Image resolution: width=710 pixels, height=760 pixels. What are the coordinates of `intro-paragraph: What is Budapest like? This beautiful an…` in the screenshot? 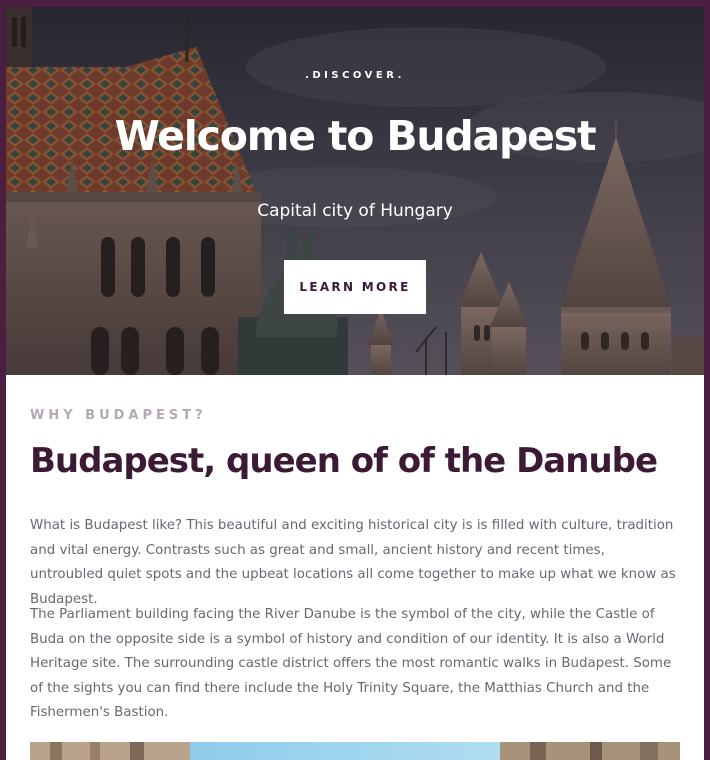 It's located at (353, 562).